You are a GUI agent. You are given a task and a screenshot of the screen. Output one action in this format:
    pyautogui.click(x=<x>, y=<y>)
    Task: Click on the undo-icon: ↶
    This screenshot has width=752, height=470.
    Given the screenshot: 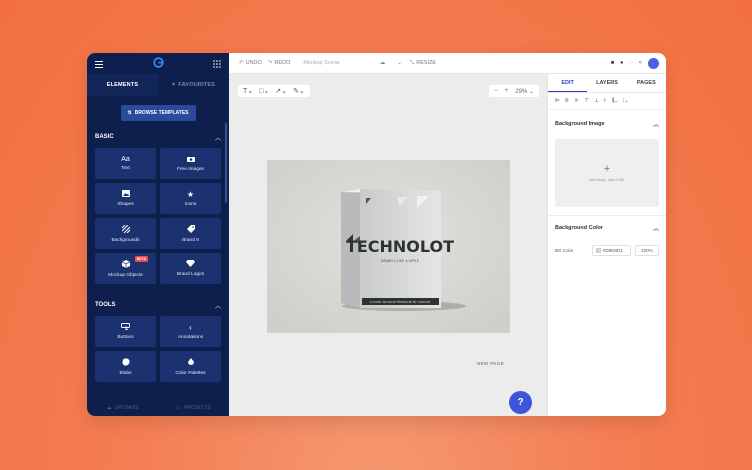 What is the action you would take?
    pyautogui.click(x=241, y=63)
    